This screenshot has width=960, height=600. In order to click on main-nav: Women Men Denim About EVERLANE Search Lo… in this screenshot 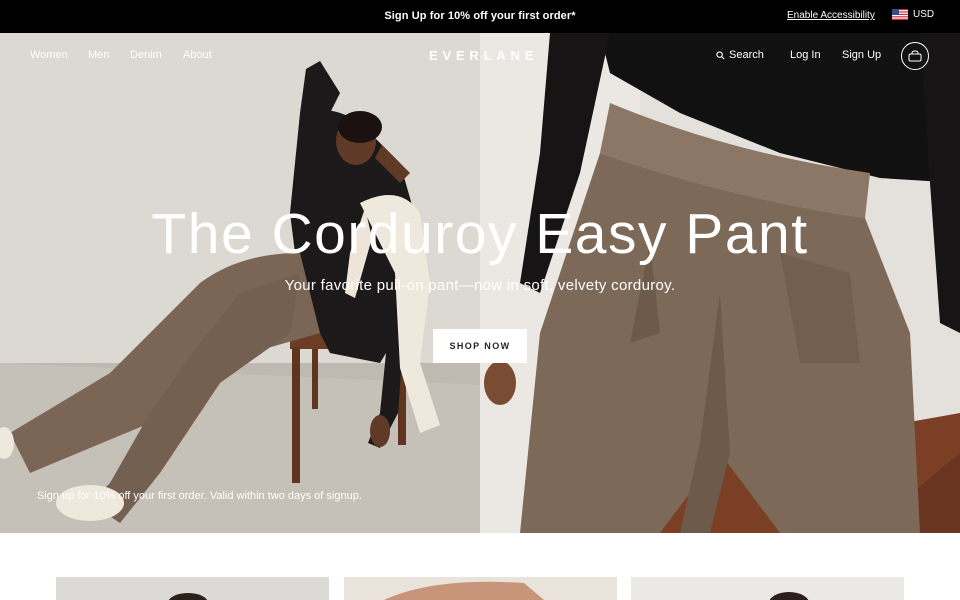, I will do `click(480, 56)`.